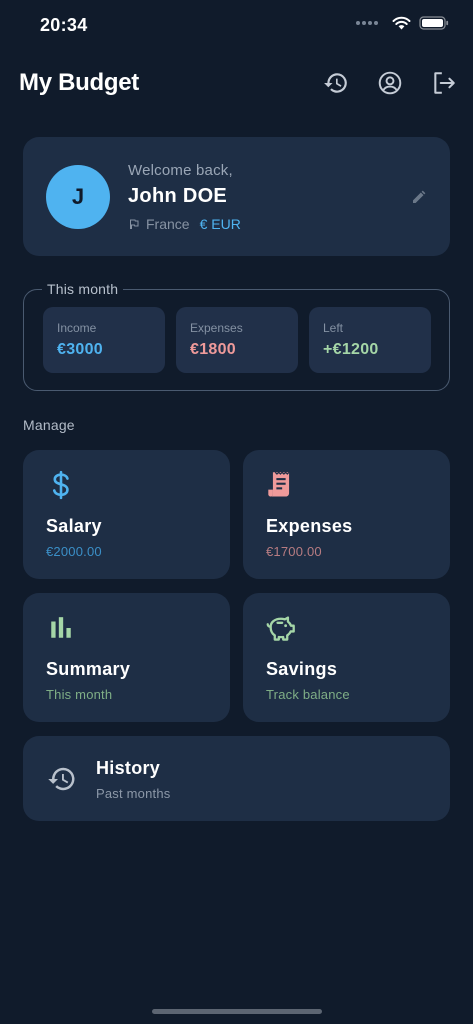 This screenshot has width=473, height=1024. What do you see at coordinates (74, 526) in the screenshot?
I see `salary-title: Salary` at bounding box center [74, 526].